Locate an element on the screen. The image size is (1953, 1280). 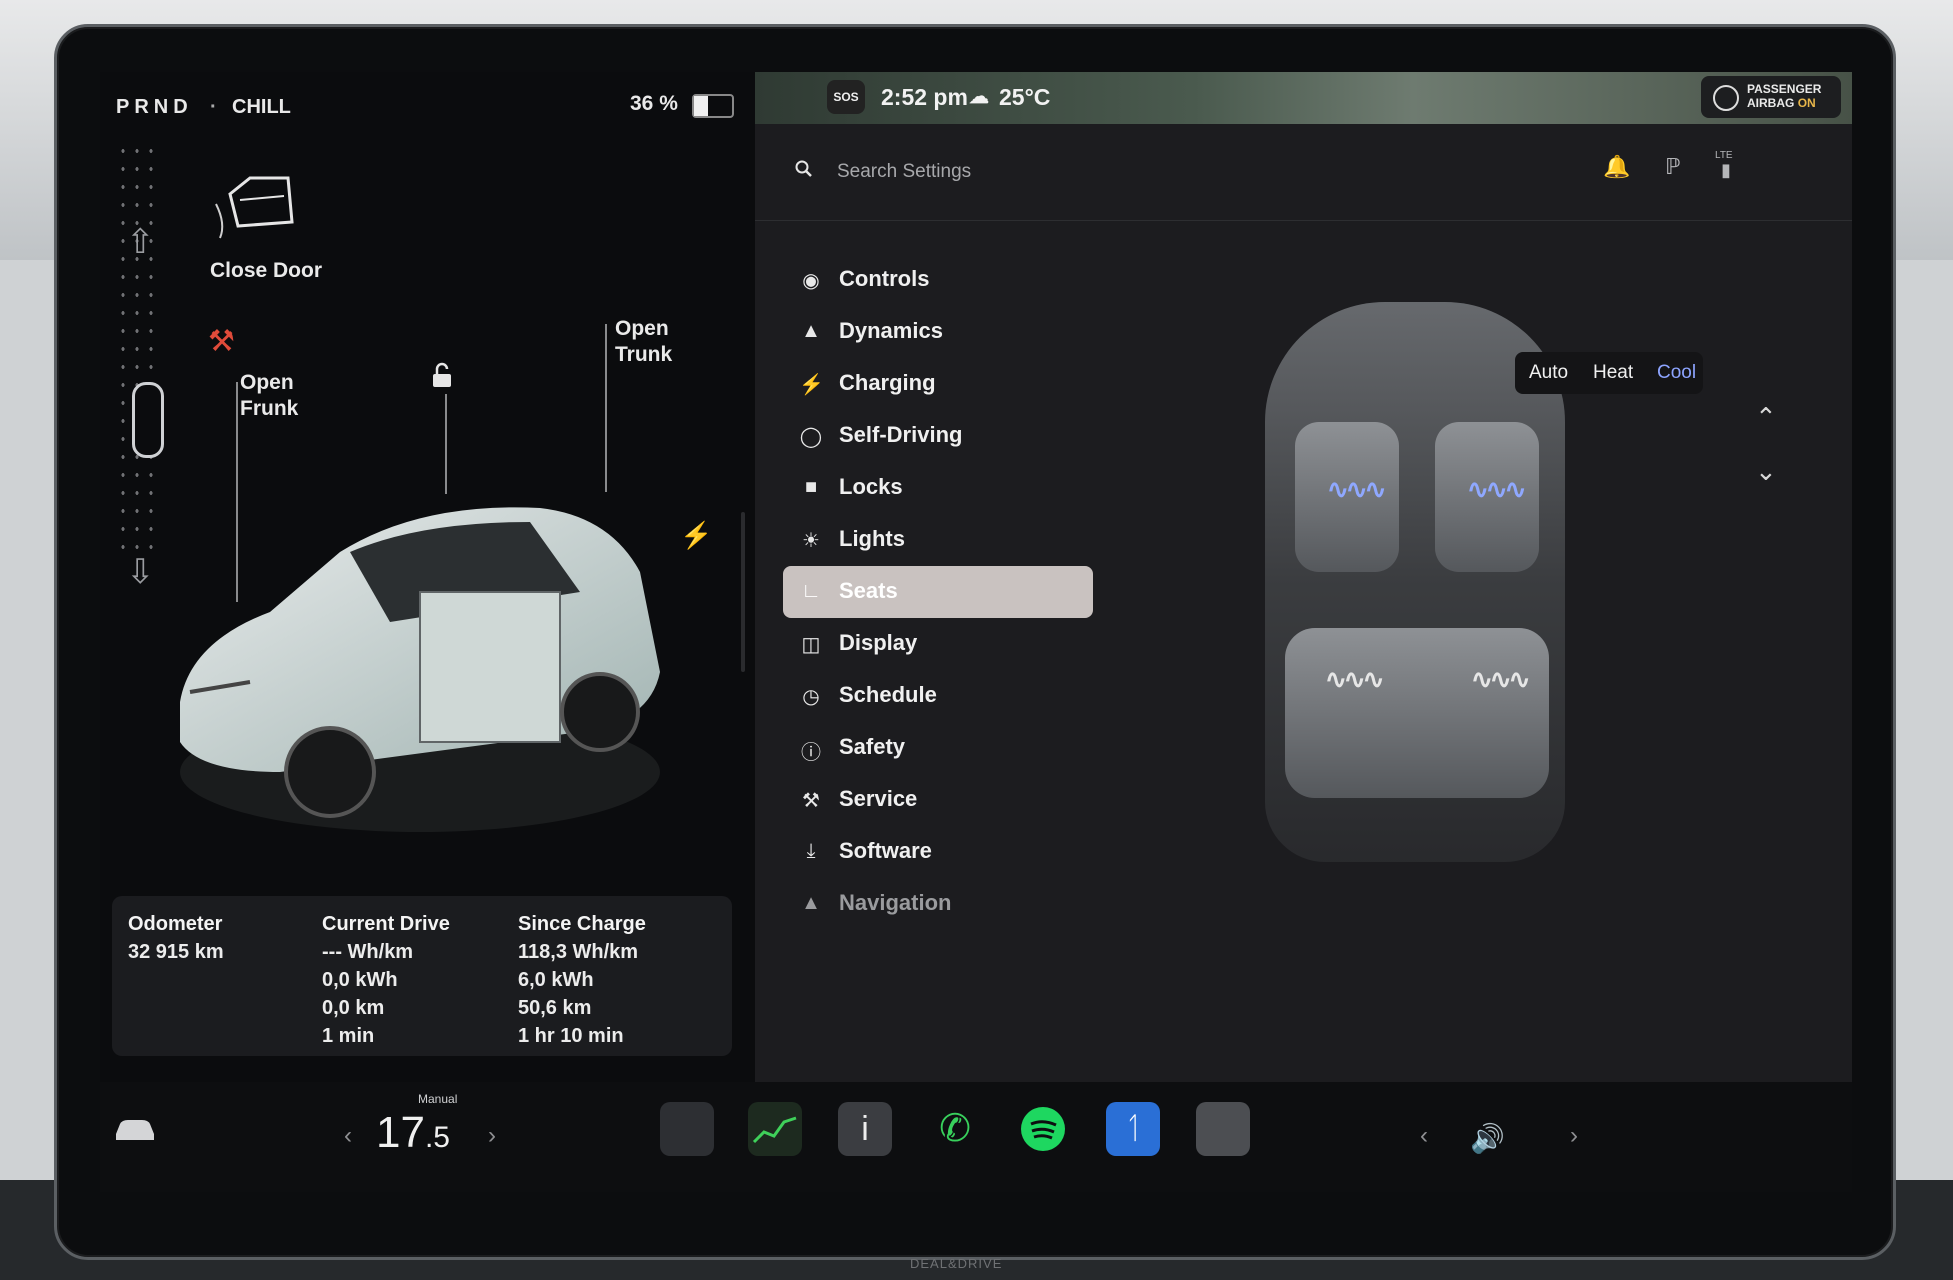
open-trunk-line1: Open is located at coordinates (642, 328).